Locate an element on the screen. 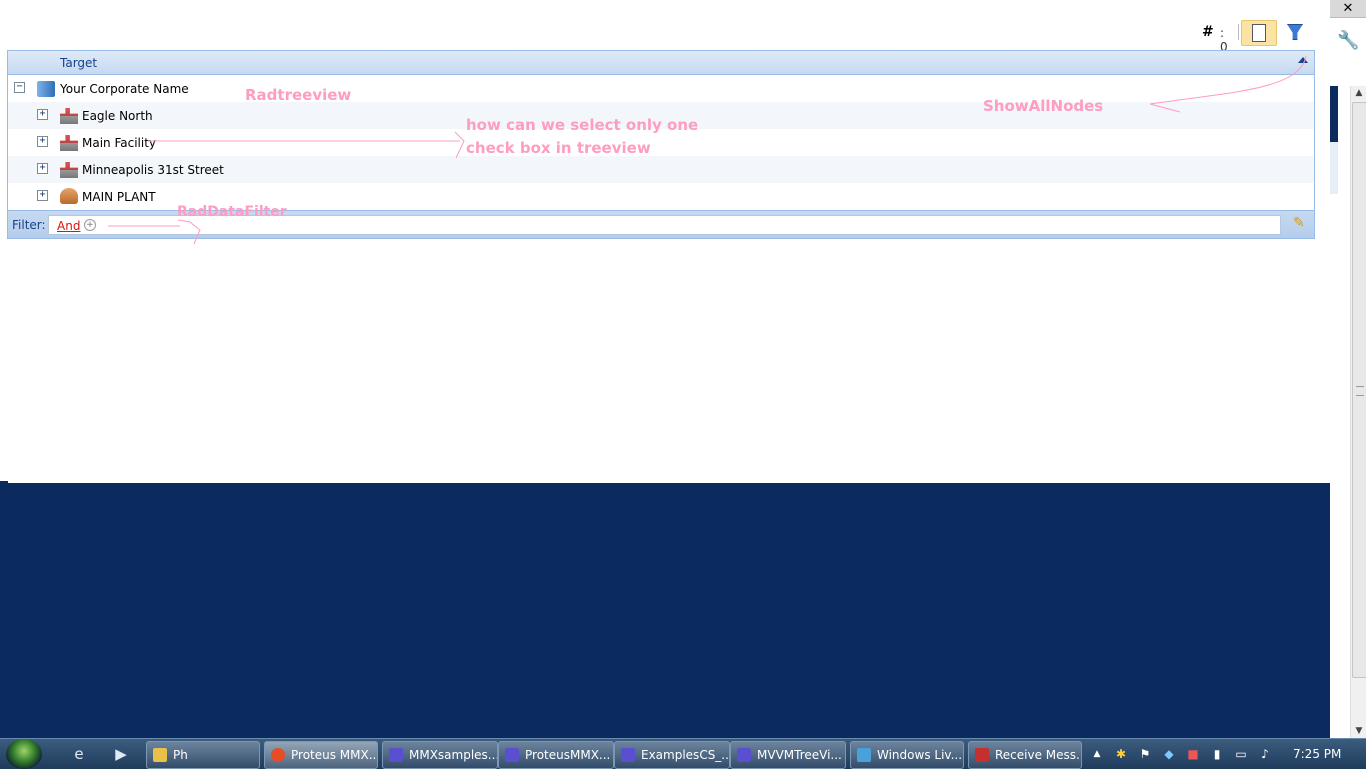  internet-explorer-icon: e is located at coordinates (79, 754).